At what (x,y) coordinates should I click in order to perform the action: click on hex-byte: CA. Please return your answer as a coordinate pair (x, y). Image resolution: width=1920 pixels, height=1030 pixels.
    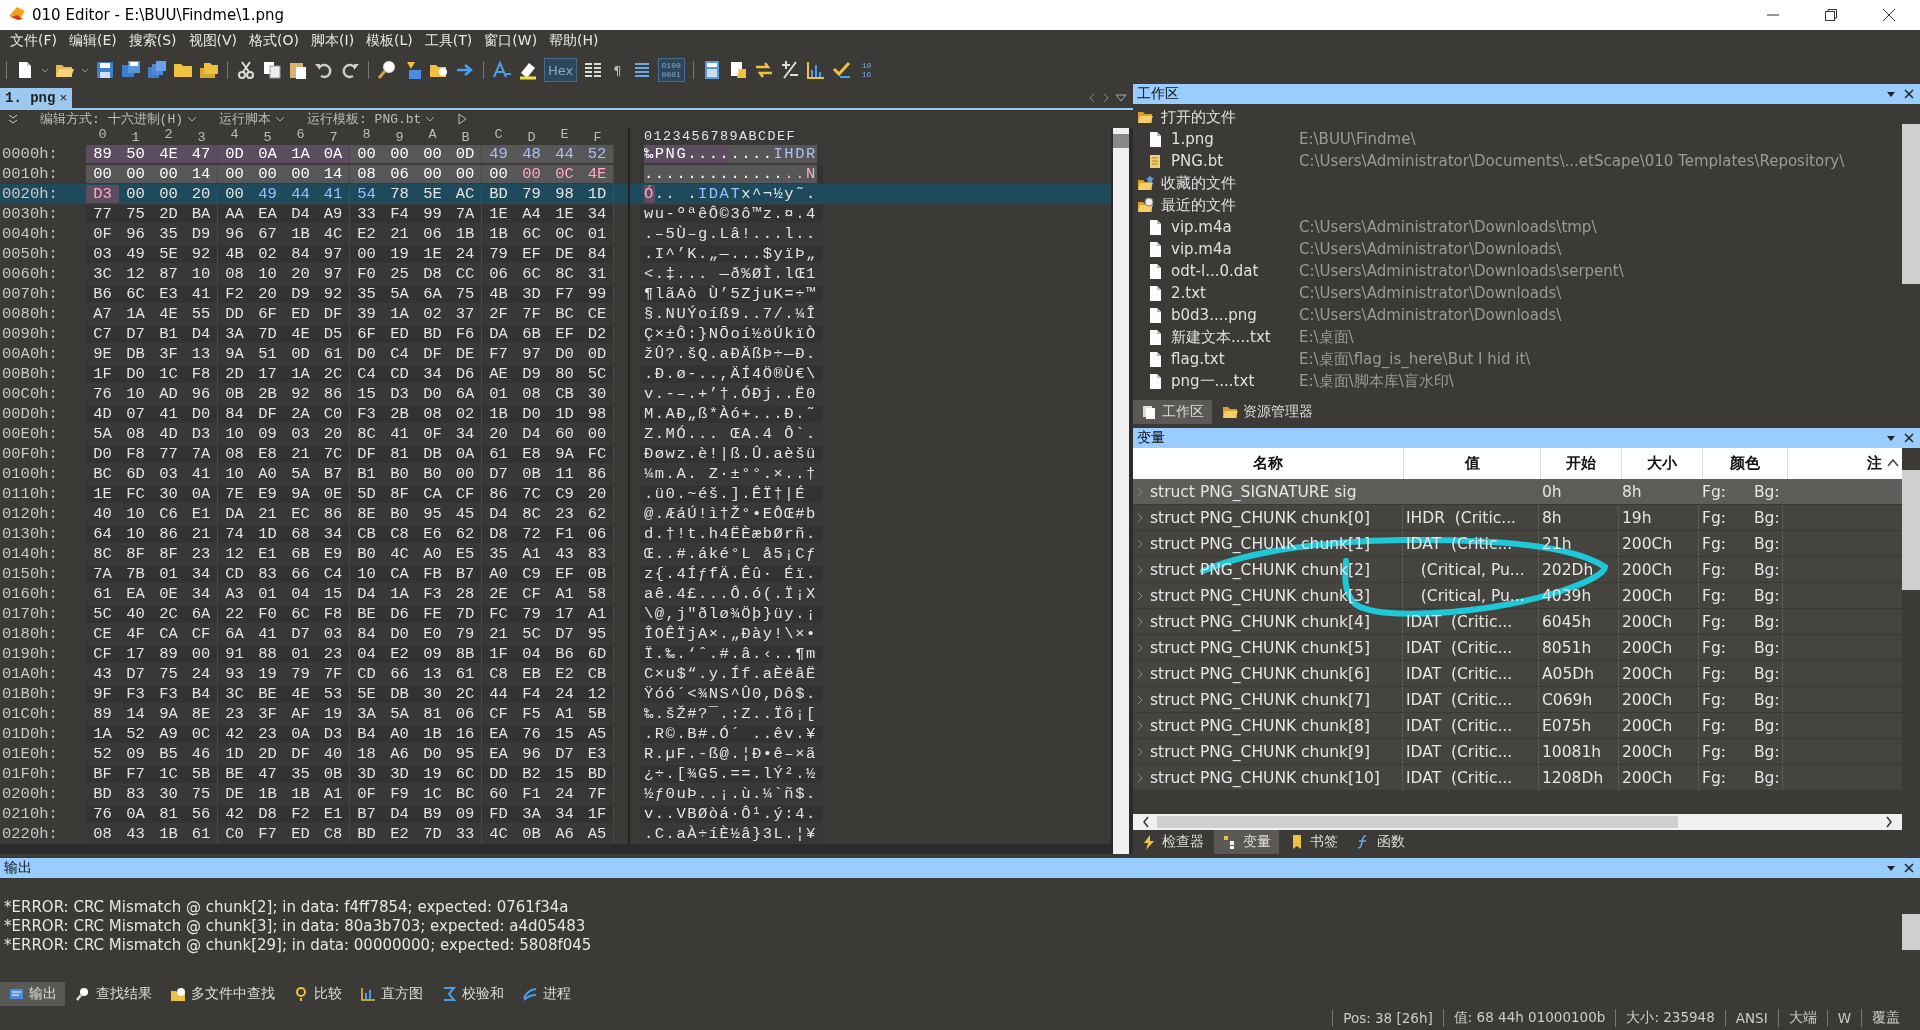
    Looking at the image, I should click on (399, 574).